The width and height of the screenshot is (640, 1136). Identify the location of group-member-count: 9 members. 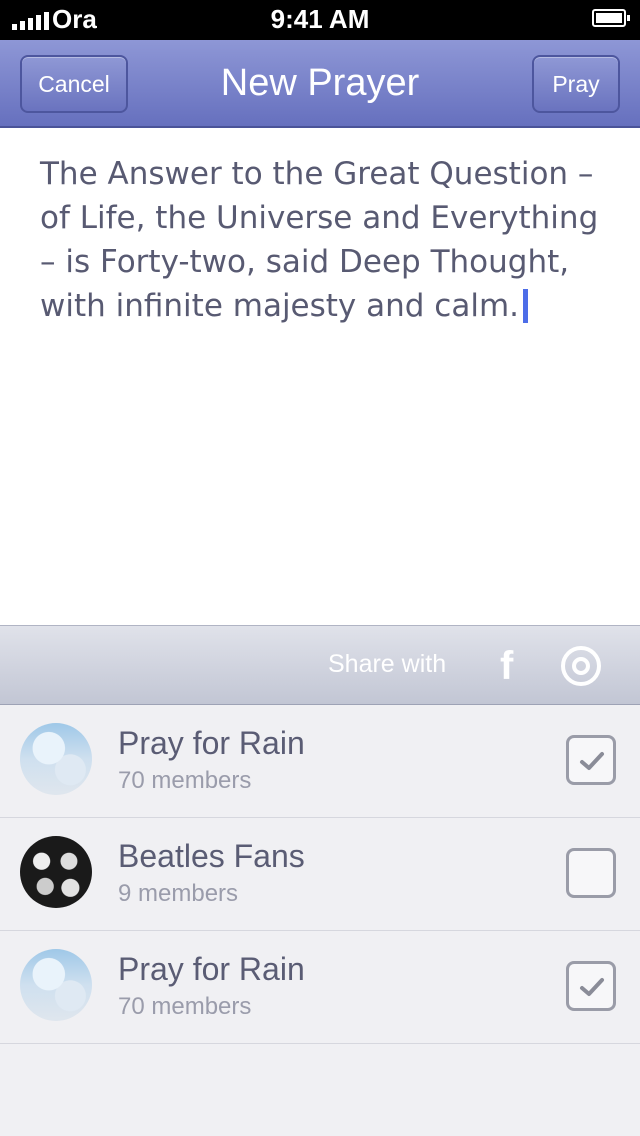
(178, 893).